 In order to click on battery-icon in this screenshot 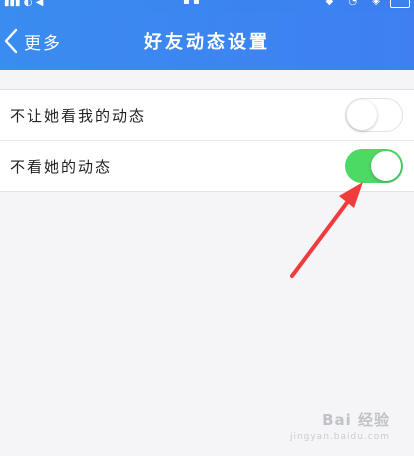, I will do `click(400, 4)`.